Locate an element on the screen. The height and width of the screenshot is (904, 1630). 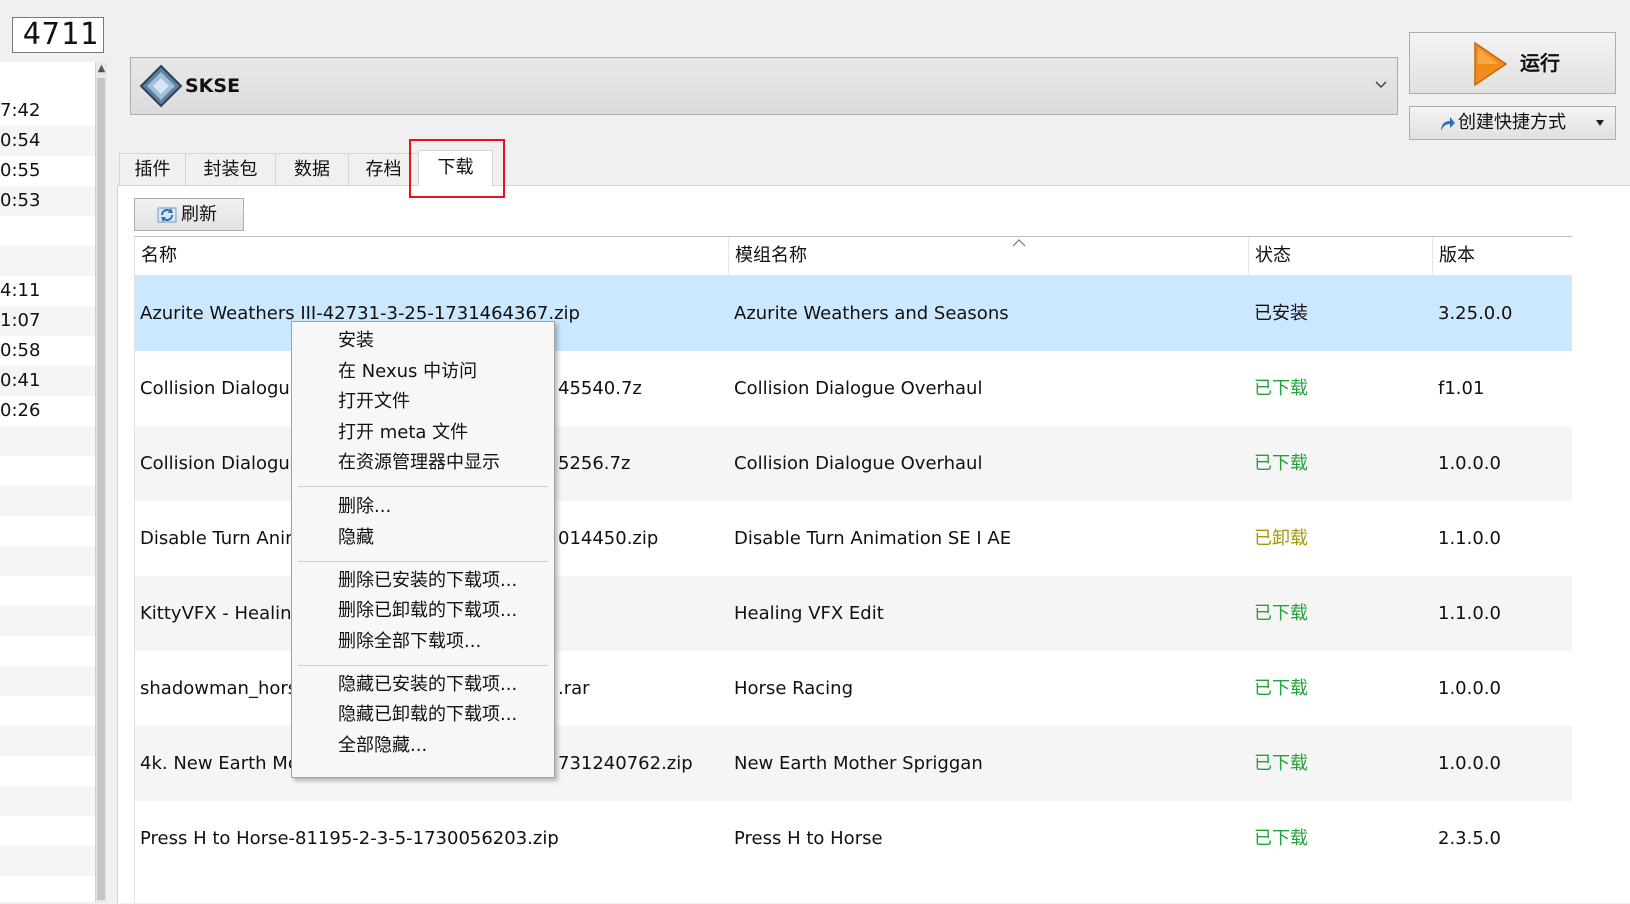
list-item: 0:41 is located at coordinates (47, 381).